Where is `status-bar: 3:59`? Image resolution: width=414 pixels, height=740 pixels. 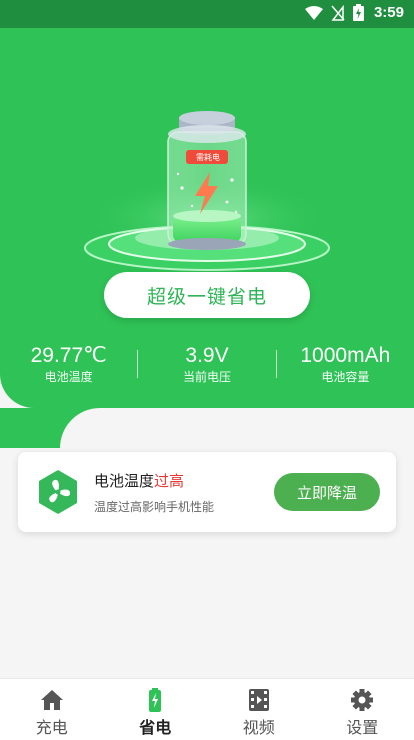 status-bar: 3:59 is located at coordinates (207, 14).